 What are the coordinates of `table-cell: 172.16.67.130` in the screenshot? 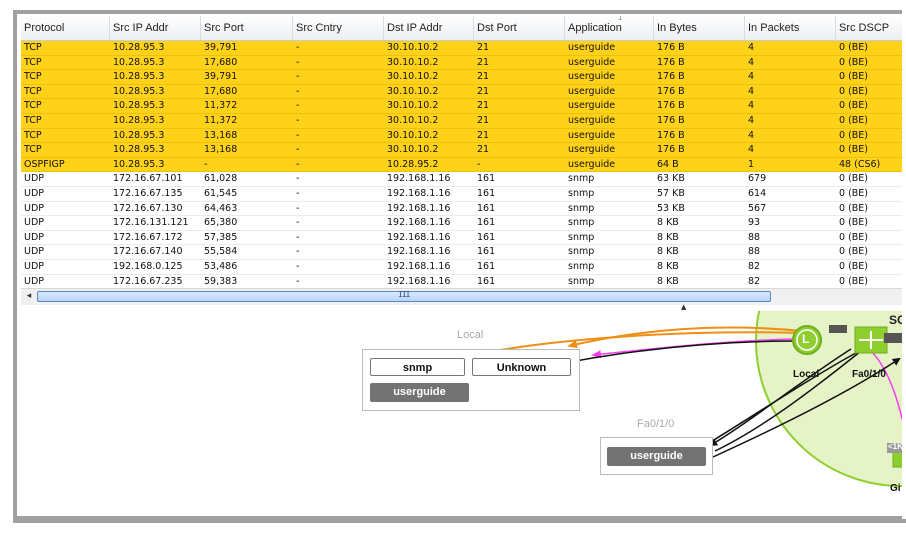 It's located at (148, 208).